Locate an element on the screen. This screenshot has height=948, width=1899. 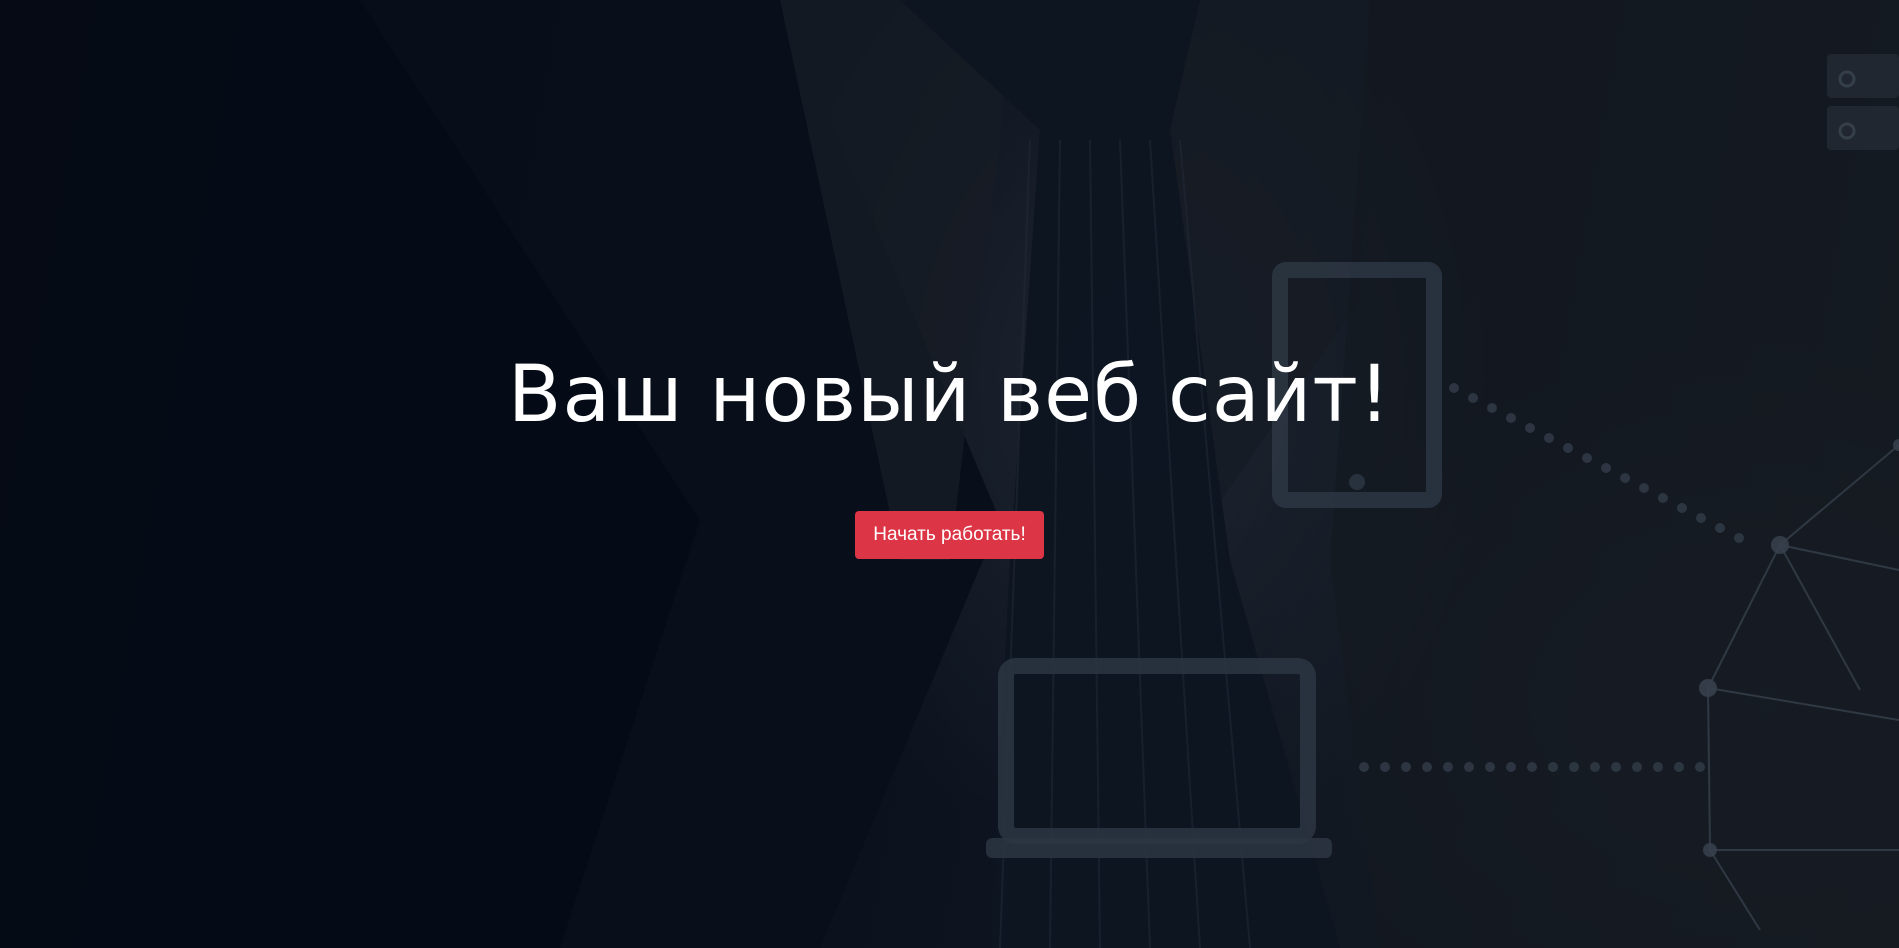
get-started-button: Начать работать! is located at coordinates (949, 535).